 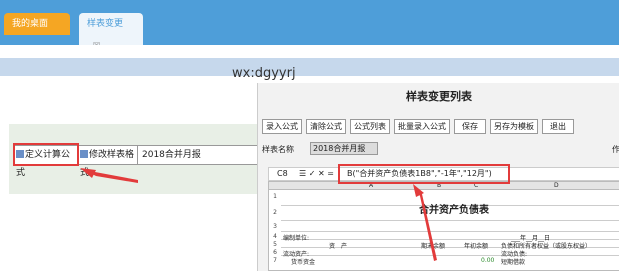 What do you see at coordinates (88, 173) in the screenshot?
I see `arrow-head-left` at bounding box center [88, 173].